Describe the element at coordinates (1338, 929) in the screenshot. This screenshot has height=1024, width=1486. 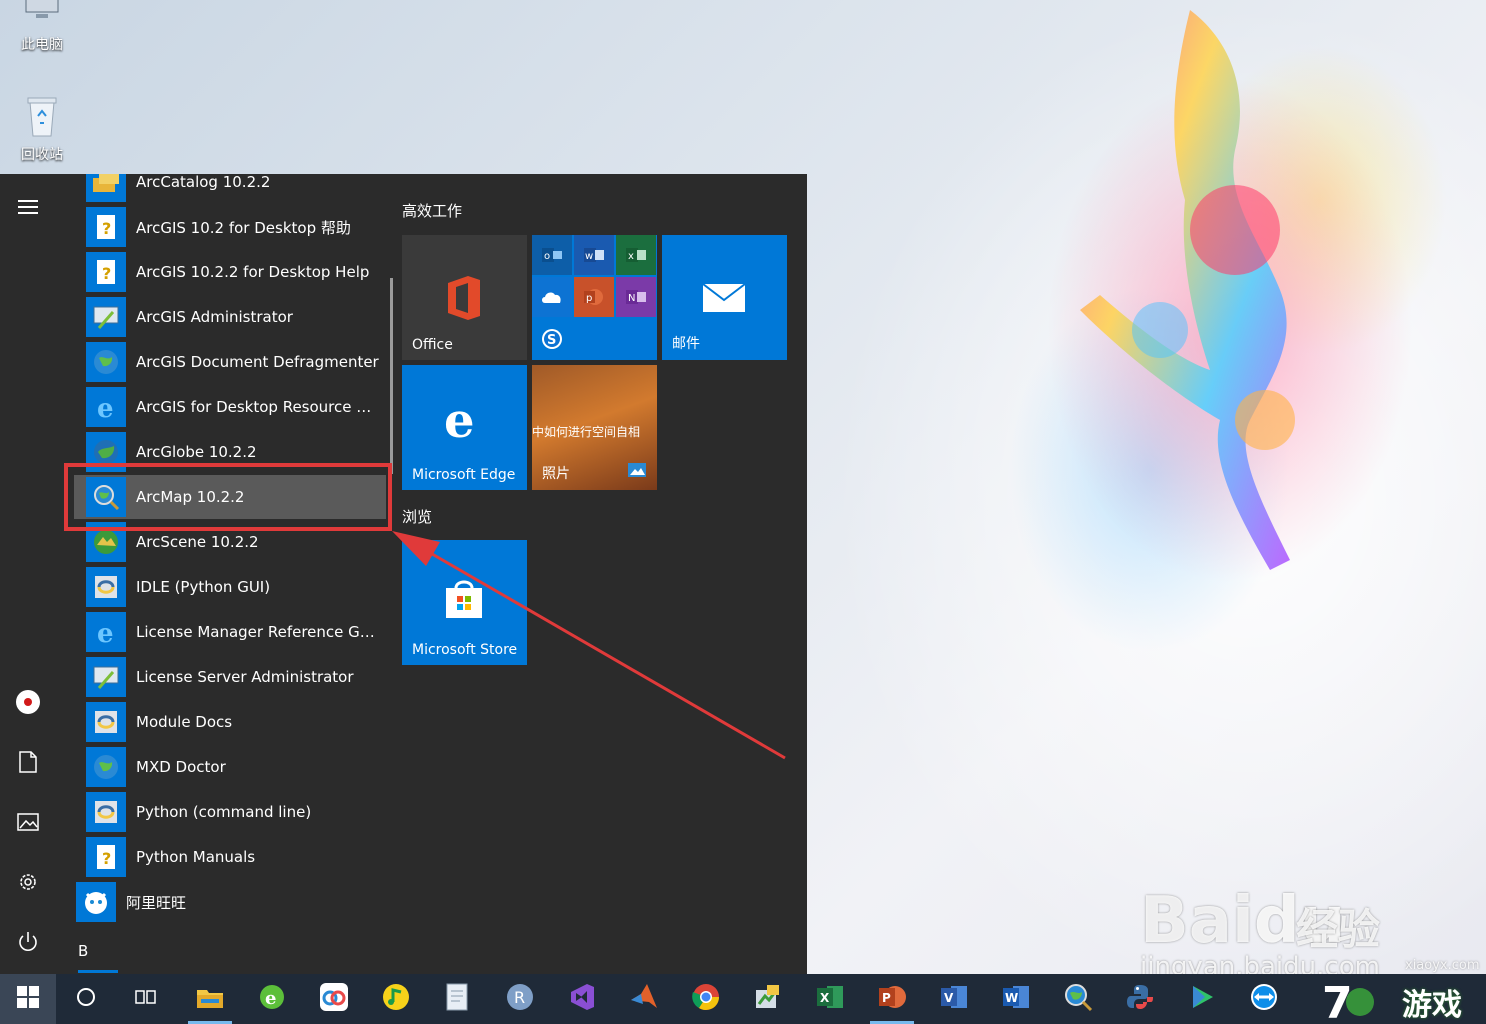
I see `watermark-jingyan-text: 经验` at that location.